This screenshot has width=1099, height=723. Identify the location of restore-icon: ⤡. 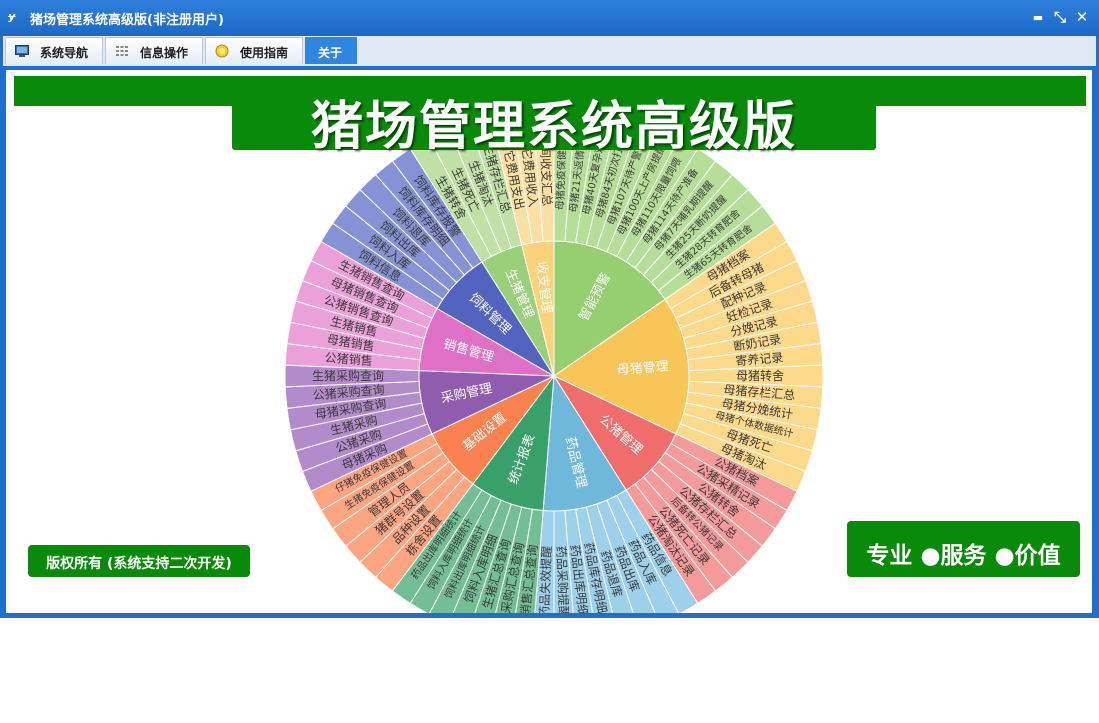
(1060, 17).